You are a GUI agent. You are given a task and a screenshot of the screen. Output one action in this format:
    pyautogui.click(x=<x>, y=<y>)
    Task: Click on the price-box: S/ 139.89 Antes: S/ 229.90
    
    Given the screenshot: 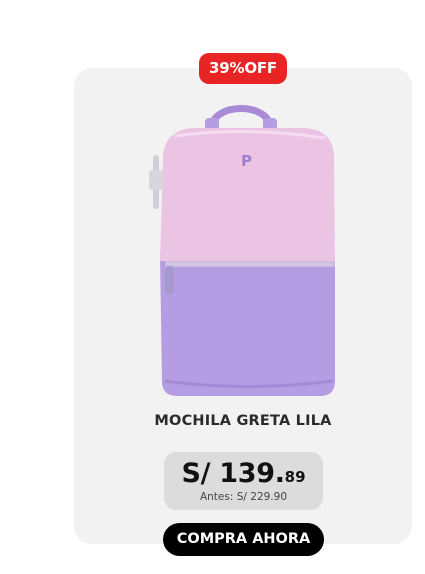 What is the action you would take?
    pyautogui.click(x=243, y=481)
    